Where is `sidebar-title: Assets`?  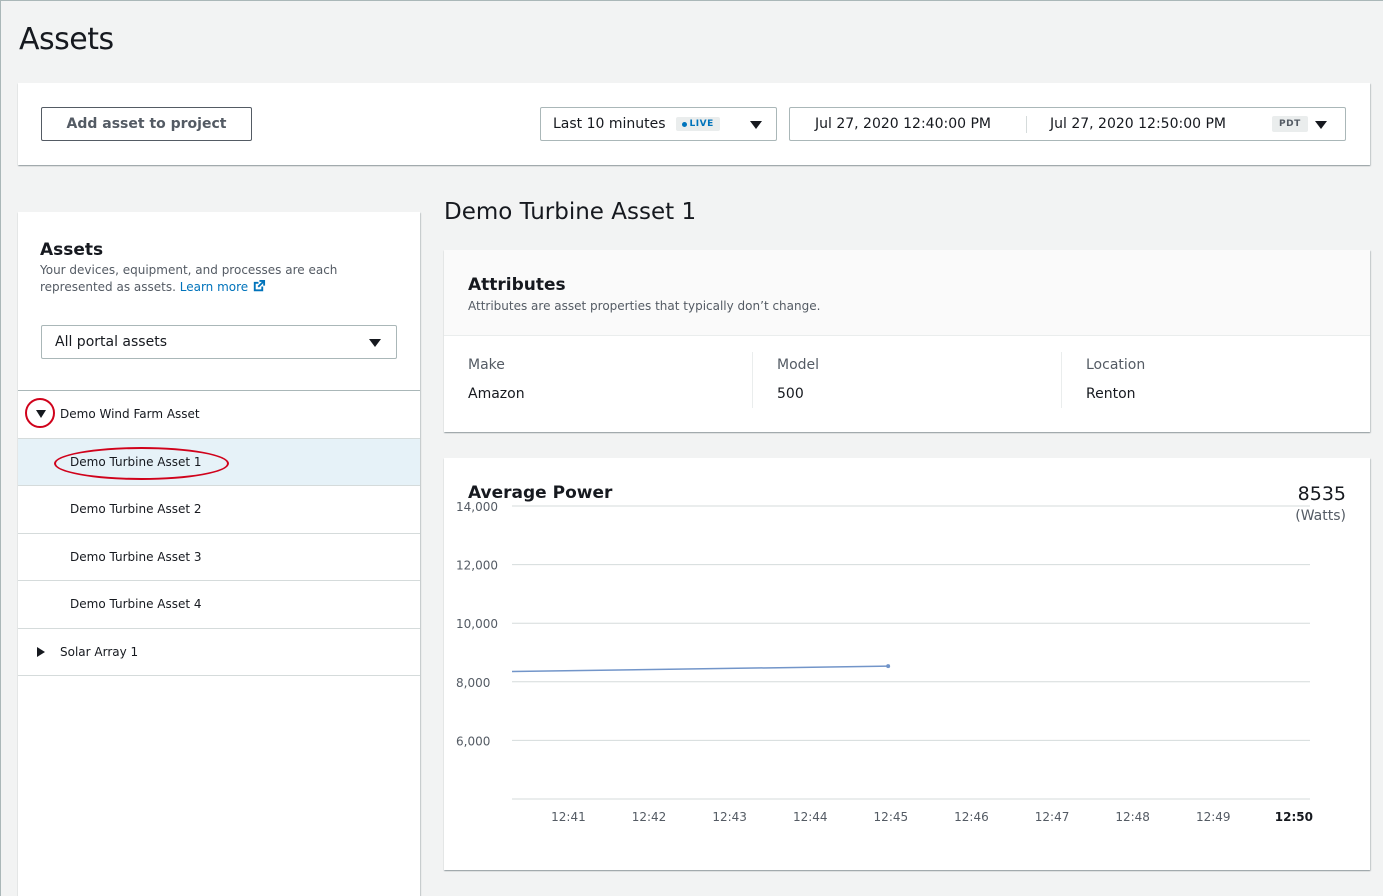 sidebar-title: Assets is located at coordinates (72, 250).